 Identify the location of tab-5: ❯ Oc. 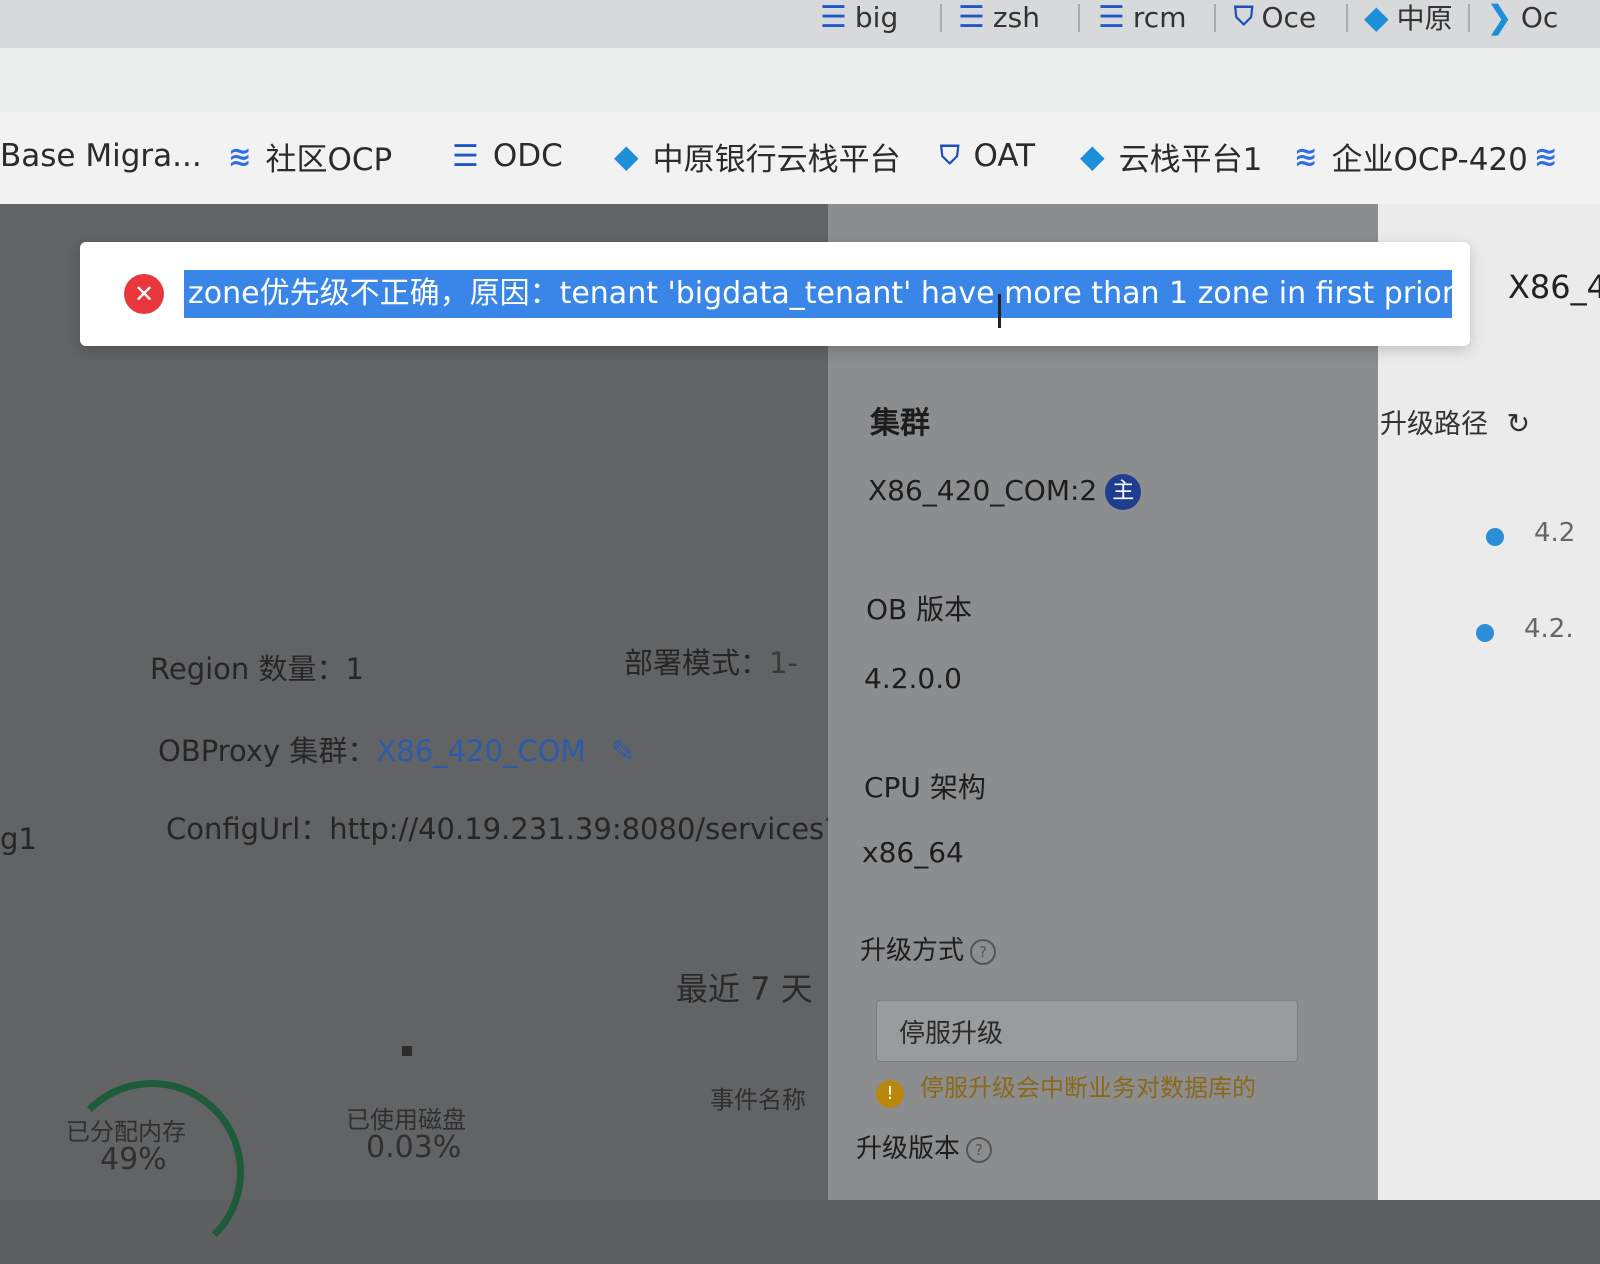
(1522, 18).